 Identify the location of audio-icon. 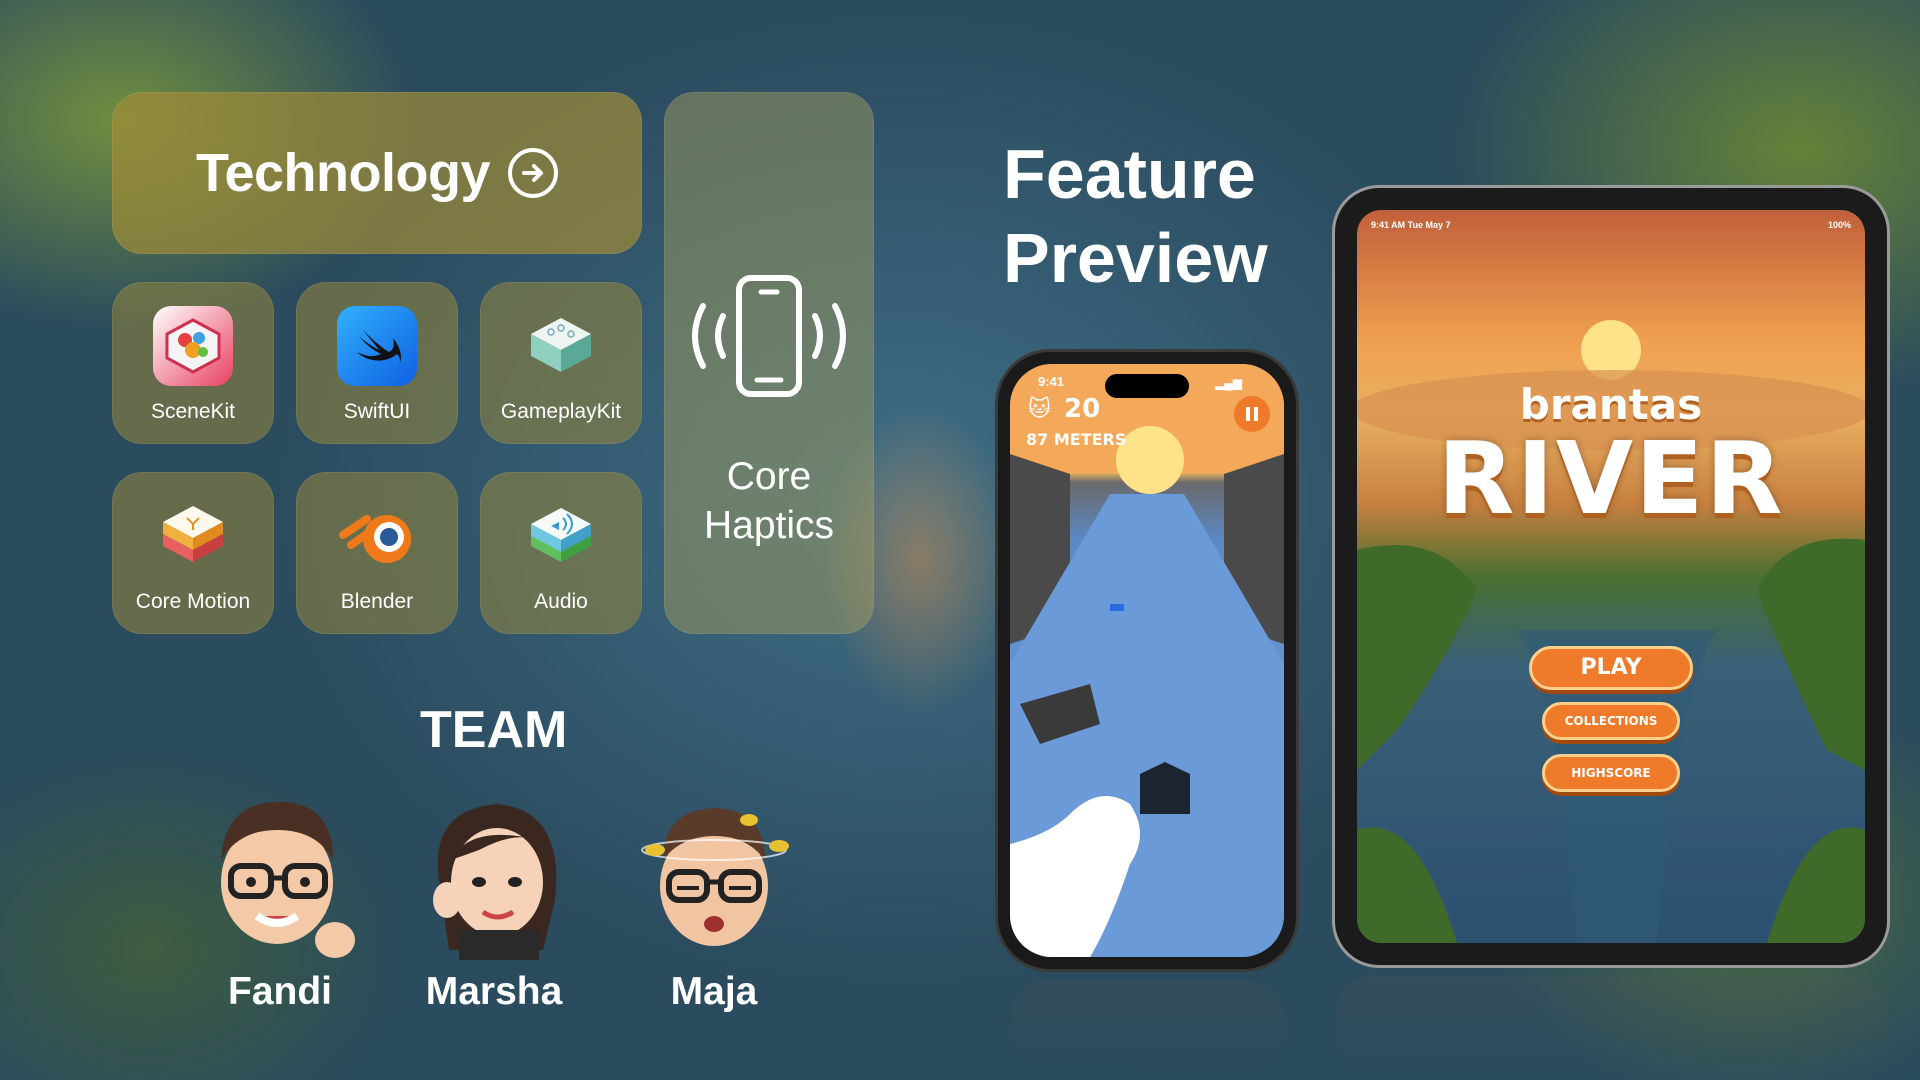
(561, 536).